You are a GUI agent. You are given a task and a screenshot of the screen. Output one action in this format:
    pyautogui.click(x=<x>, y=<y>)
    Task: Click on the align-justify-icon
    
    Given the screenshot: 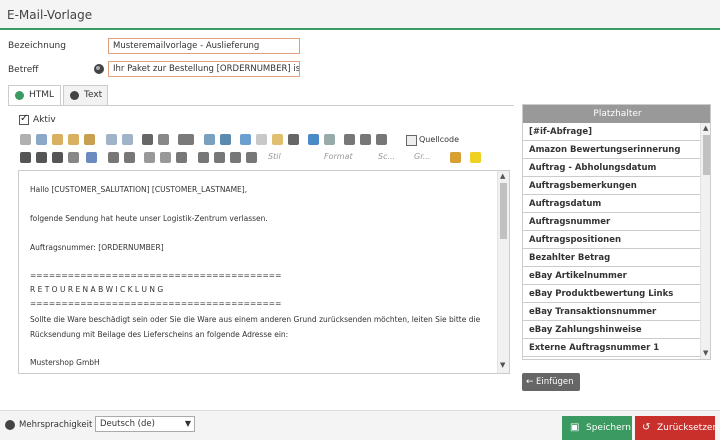 What is the action you would take?
    pyautogui.click(x=251, y=157)
    